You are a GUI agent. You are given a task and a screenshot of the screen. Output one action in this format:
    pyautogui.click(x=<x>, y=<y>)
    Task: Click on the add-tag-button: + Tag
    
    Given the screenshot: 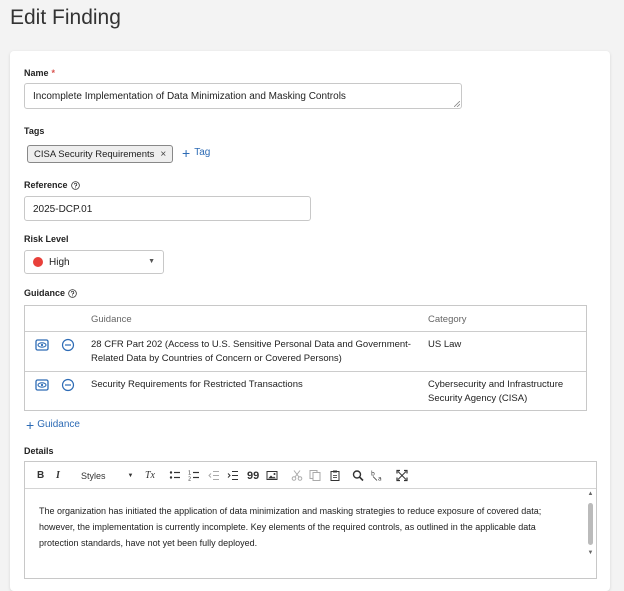 What is the action you would take?
    pyautogui.click(x=196, y=152)
    